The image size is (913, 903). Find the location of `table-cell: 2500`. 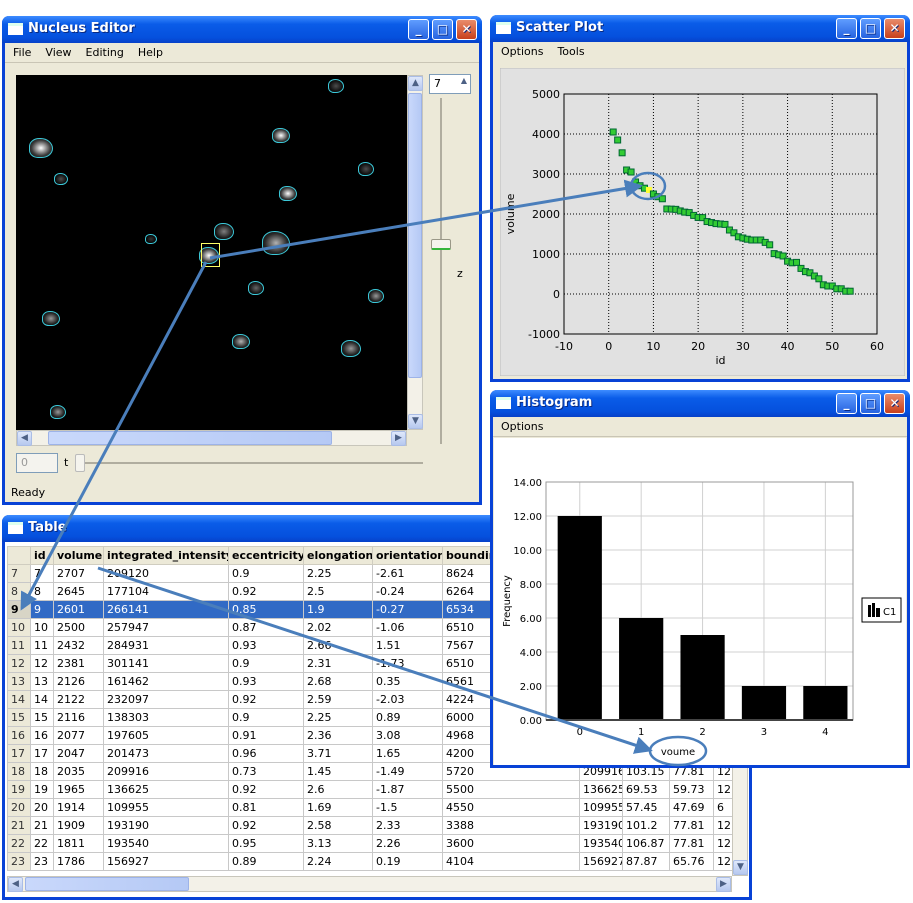

table-cell: 2500 is located at coordinates (78, 627).